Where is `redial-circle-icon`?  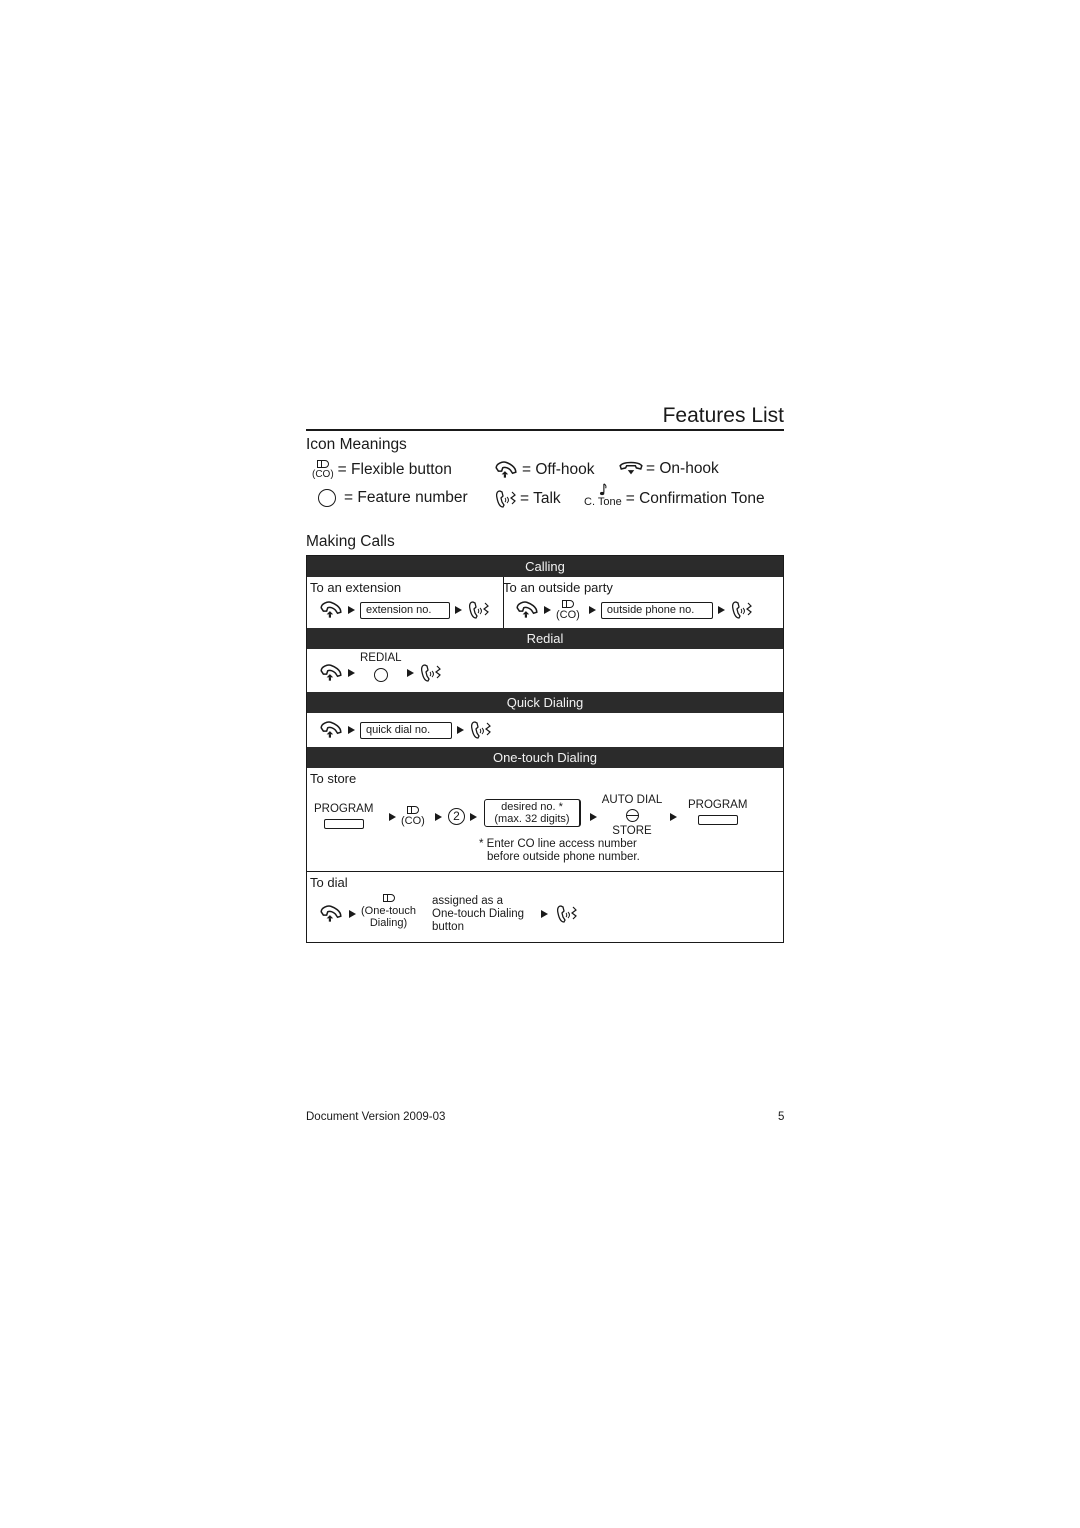
redial-circle-icon is located at coordinates (380, 675).